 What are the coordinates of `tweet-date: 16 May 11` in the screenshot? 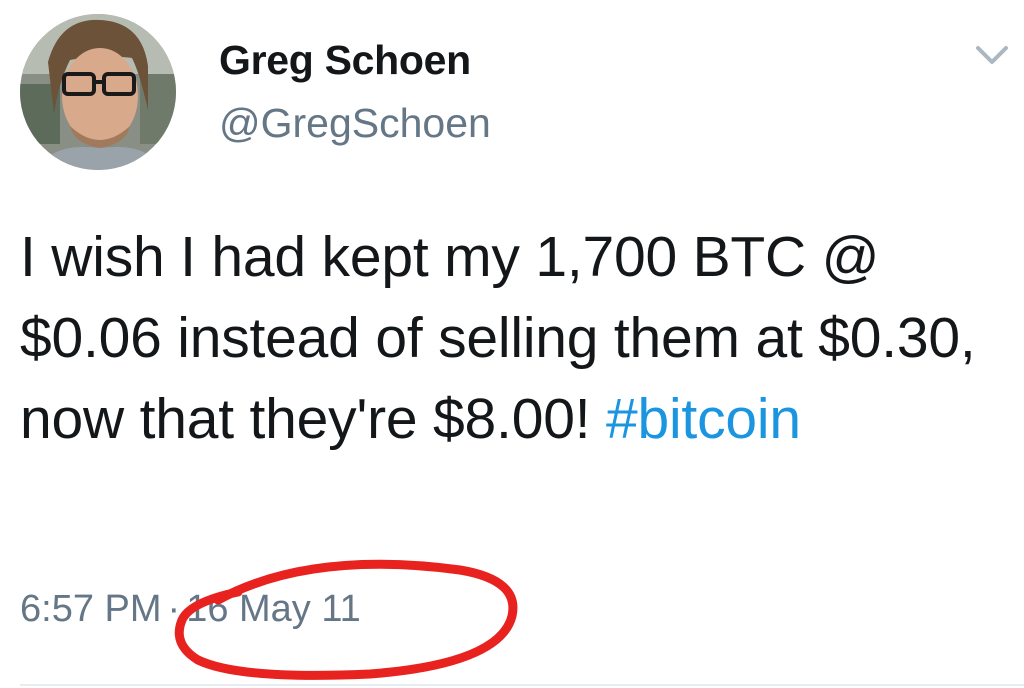 It's located at (273, 609).